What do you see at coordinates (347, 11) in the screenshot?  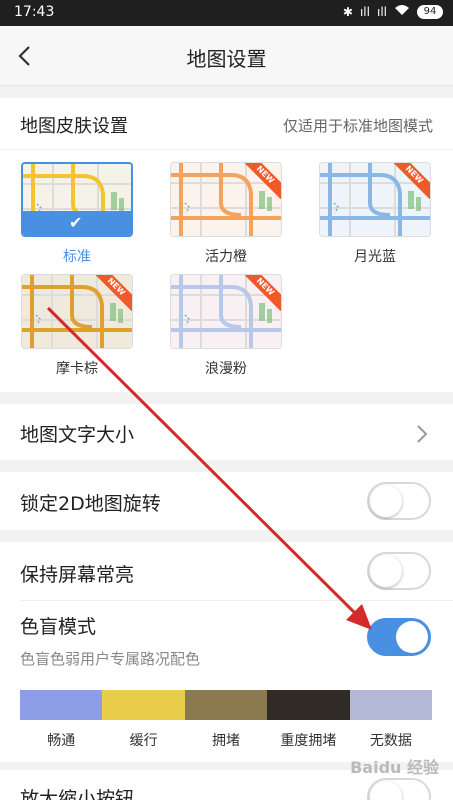 I see `bluetooth-icon: ✱` at bounding box center [347, 11].